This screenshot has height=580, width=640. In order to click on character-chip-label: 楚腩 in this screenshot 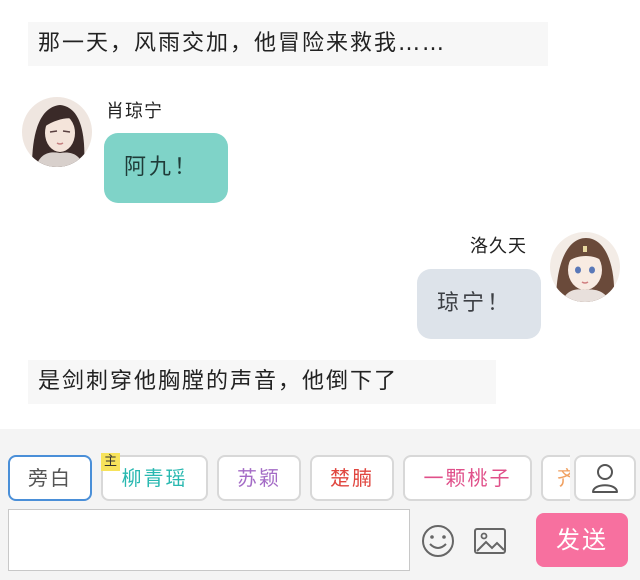, I will do `click(352, 478)`.